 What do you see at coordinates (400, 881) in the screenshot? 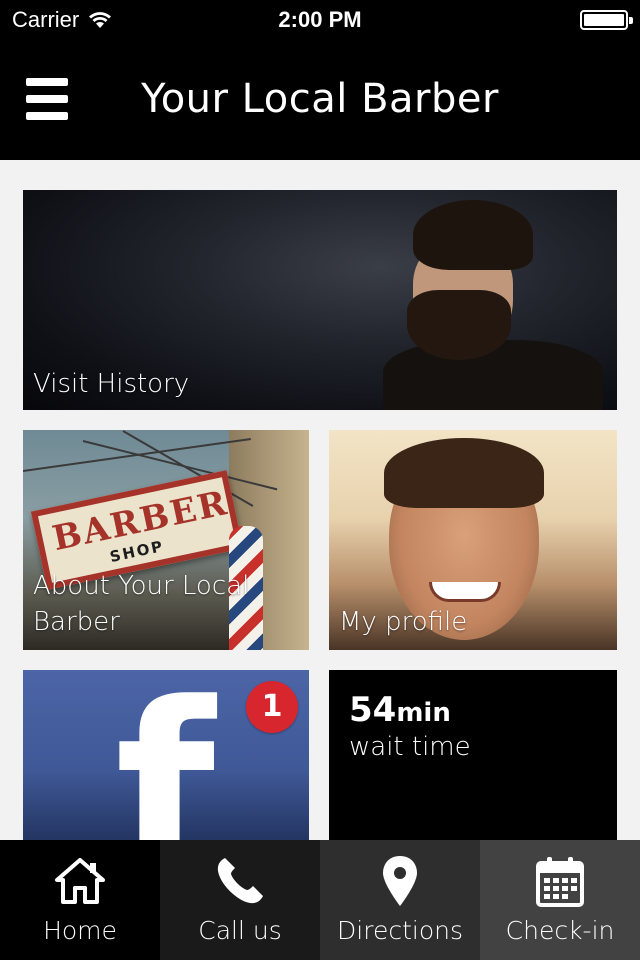
I see `map-pin-icon` at bounding box center [400, 881].